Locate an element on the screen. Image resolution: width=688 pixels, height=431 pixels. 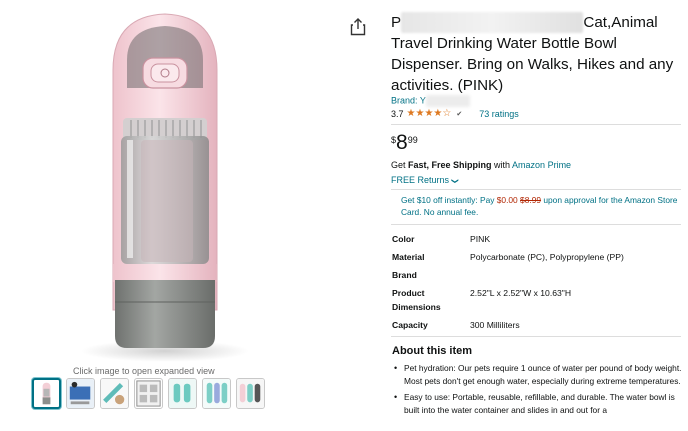
promo-old-price: $8.99 is located at coordinates (531, 200).